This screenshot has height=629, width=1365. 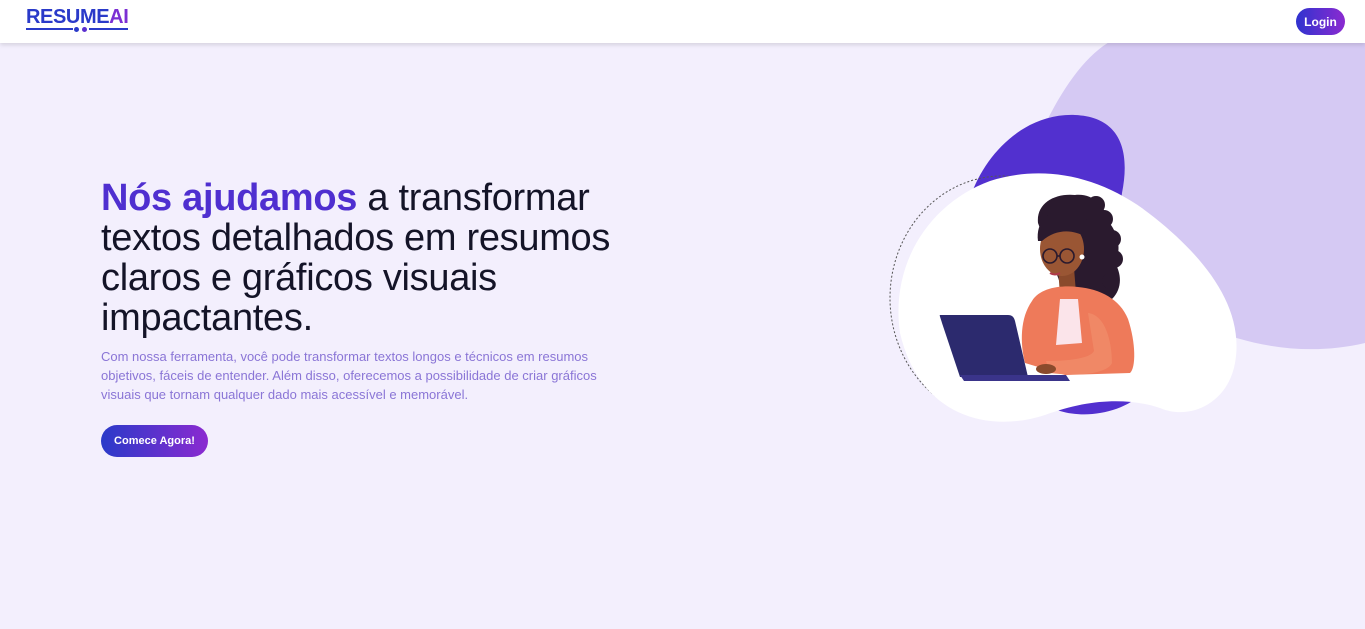 I want to click on top-navbar: RESUMEAI Login, so click(x=682, y=21).